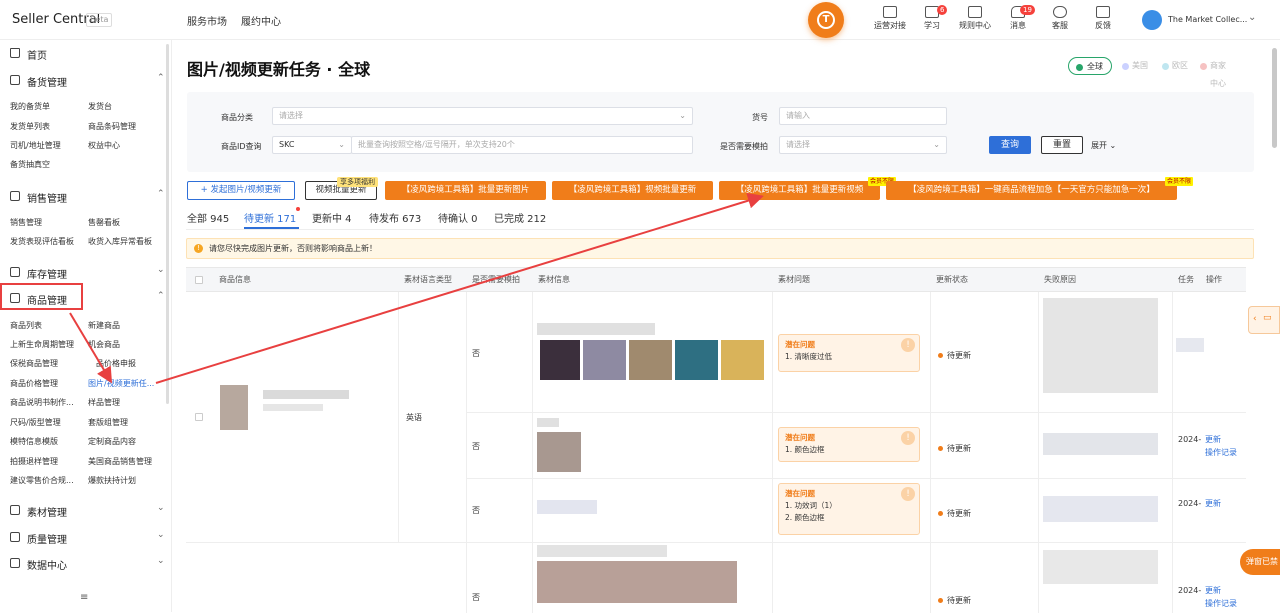 The image size is (1280, 613). Describe the element at coordinates (86, 80) in the screenshot. I see `sidebar-section-stock: 备货管理 ⌃` at that location.